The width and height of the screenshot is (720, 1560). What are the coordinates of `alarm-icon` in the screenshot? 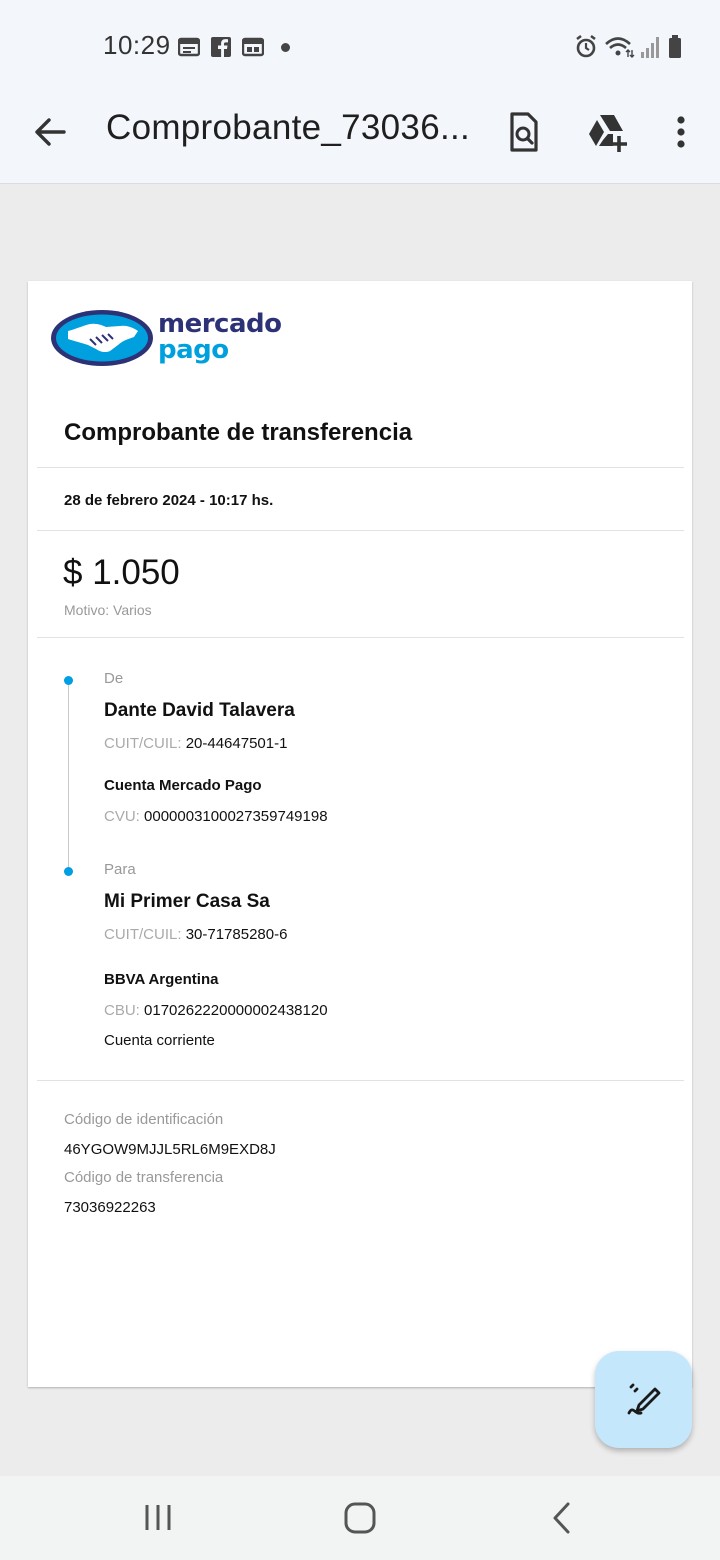 It's located at (586, 46).